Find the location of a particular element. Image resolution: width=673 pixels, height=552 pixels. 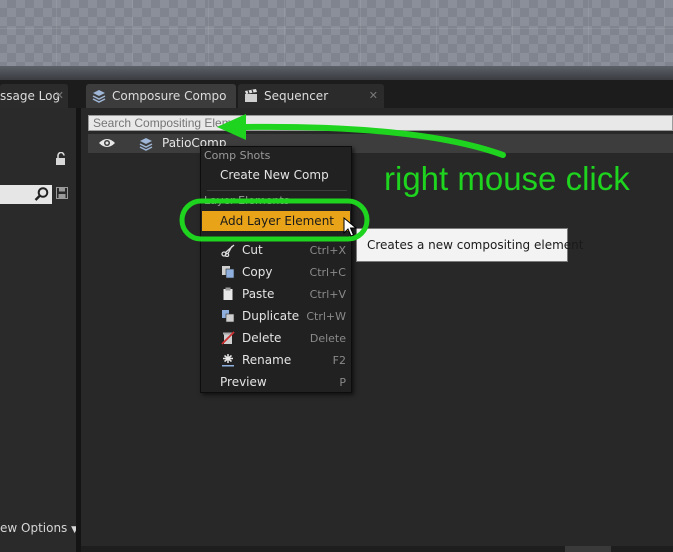

menu-item-shortcut: Ctrl+X is located at coordinates (327, 250).